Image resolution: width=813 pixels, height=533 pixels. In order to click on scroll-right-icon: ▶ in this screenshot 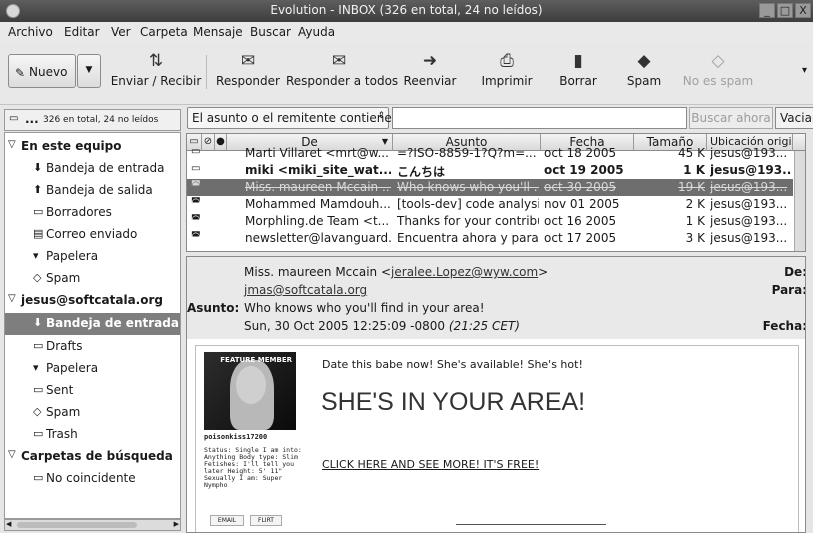, I will do `click(176, 524)`.